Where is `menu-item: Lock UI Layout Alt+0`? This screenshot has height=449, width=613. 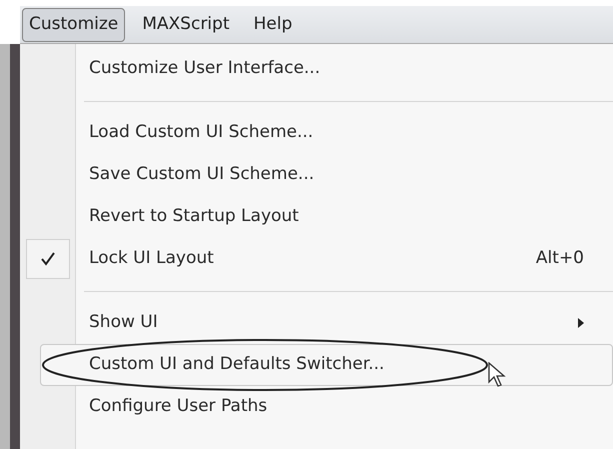
menu-item: Lock UI Layout Alt+0 is located at coordinates (344, 259).